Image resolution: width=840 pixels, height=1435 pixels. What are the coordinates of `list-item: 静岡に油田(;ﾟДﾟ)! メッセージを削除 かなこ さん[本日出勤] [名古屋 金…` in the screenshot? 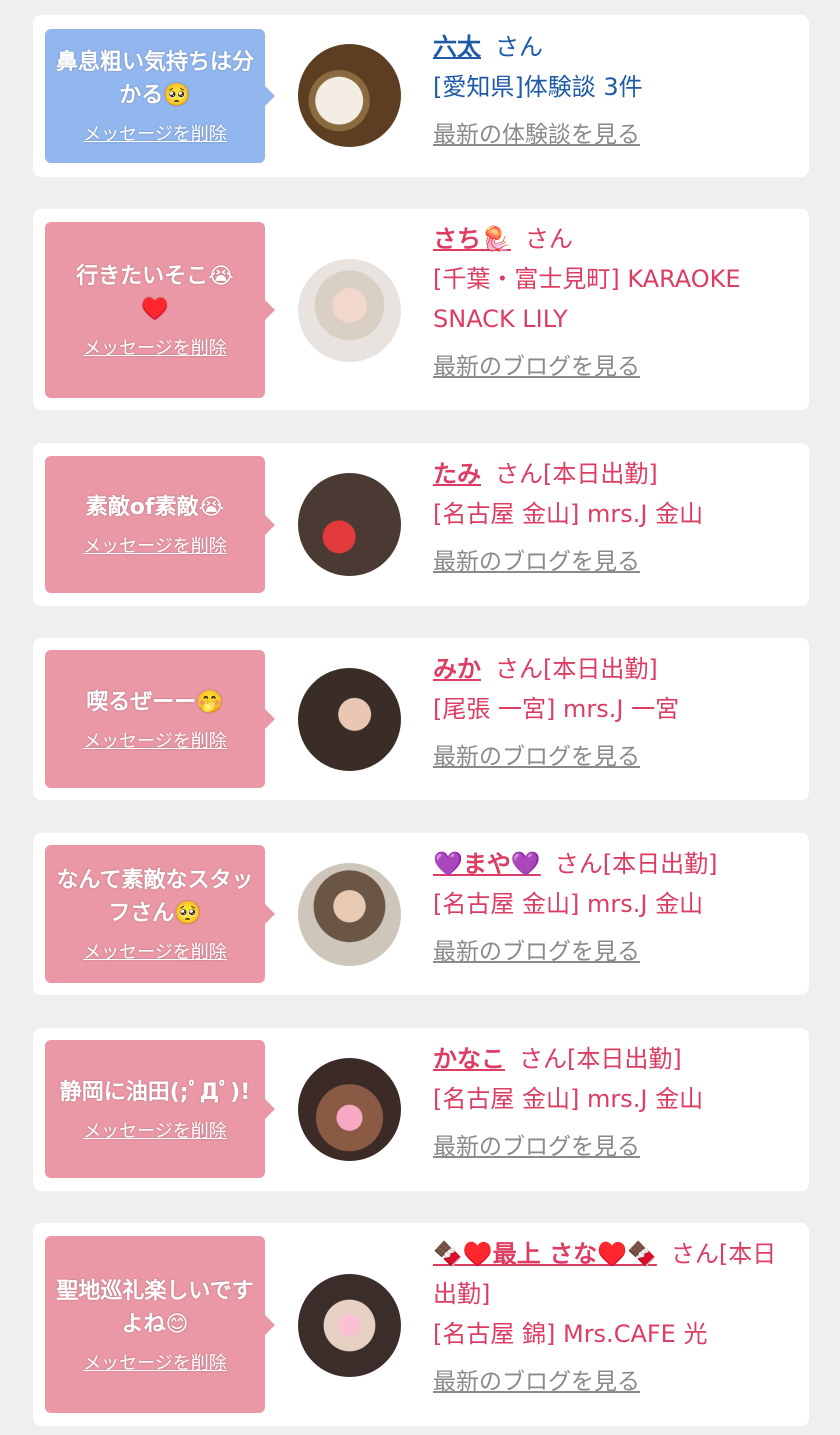 It's located at (421, 1109).